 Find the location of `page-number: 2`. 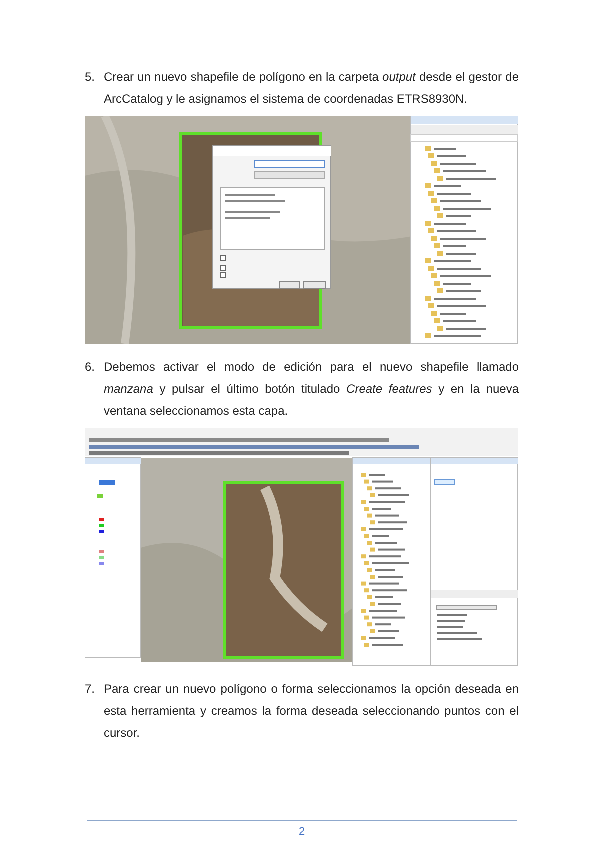

page-number: 2 is located at coordinates (302, 832).